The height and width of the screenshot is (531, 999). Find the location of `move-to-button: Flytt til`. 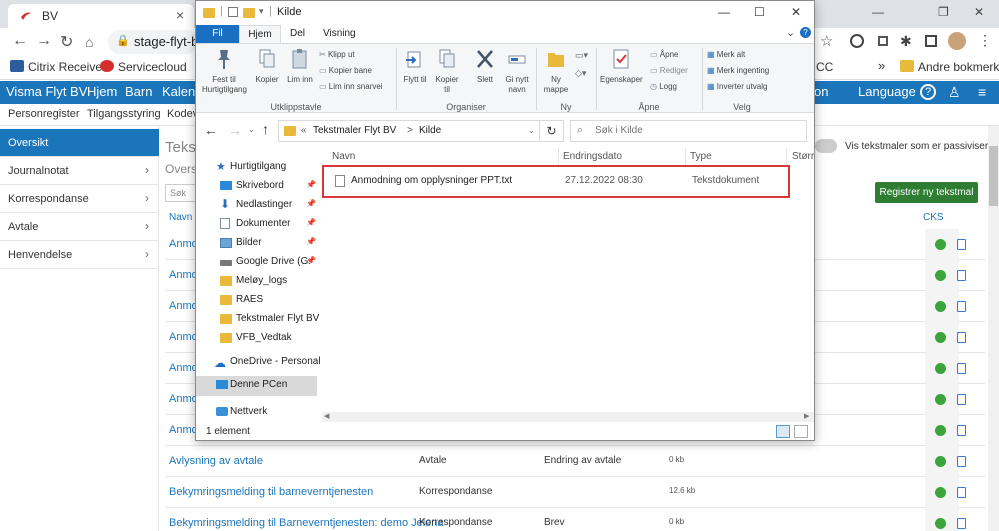

move-to-button: Flytt til is located at coordinates (415, 66).